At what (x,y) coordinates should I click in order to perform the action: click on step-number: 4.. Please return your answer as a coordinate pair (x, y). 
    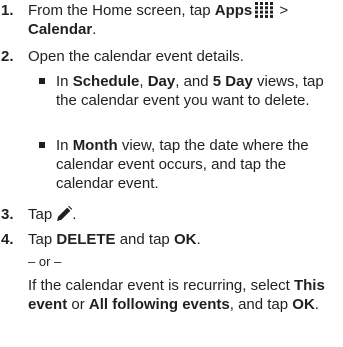
    Looking at the image, I should click on (7, 239).